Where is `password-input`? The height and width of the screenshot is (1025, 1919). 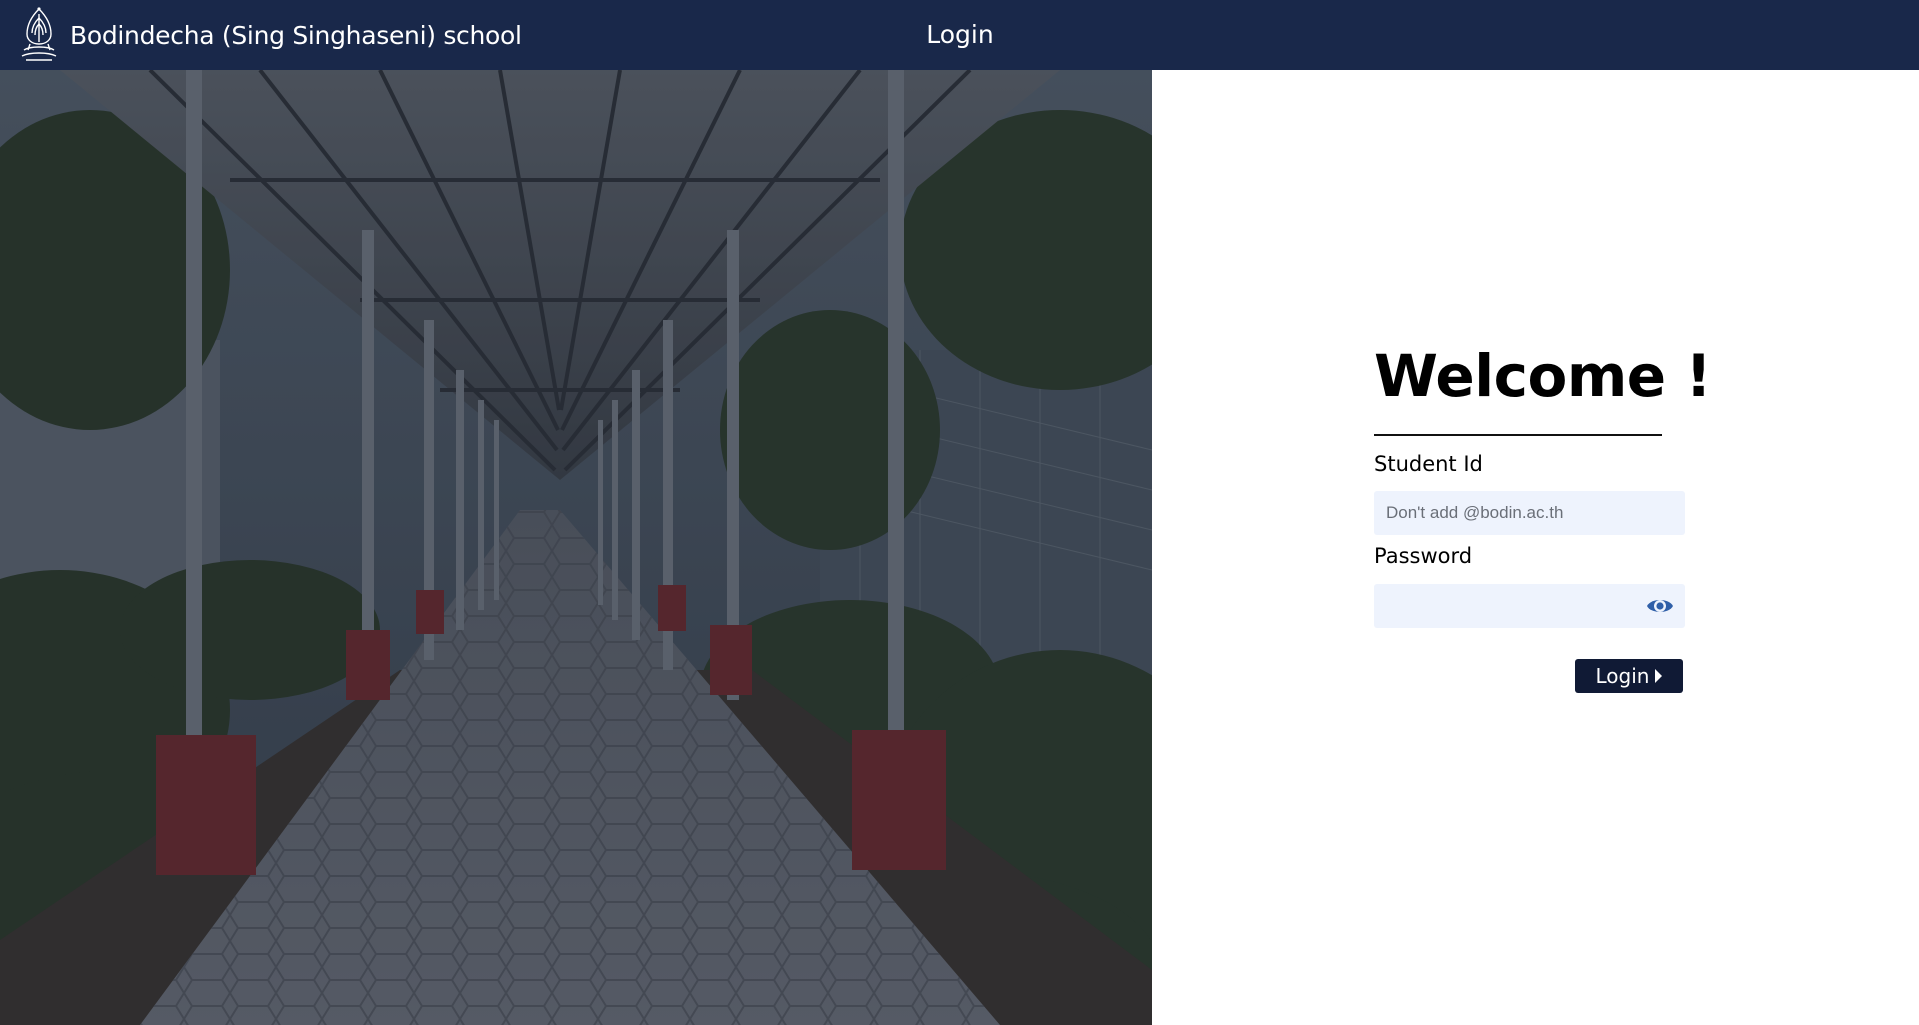 password-input is located at coordinates (1529, 606).